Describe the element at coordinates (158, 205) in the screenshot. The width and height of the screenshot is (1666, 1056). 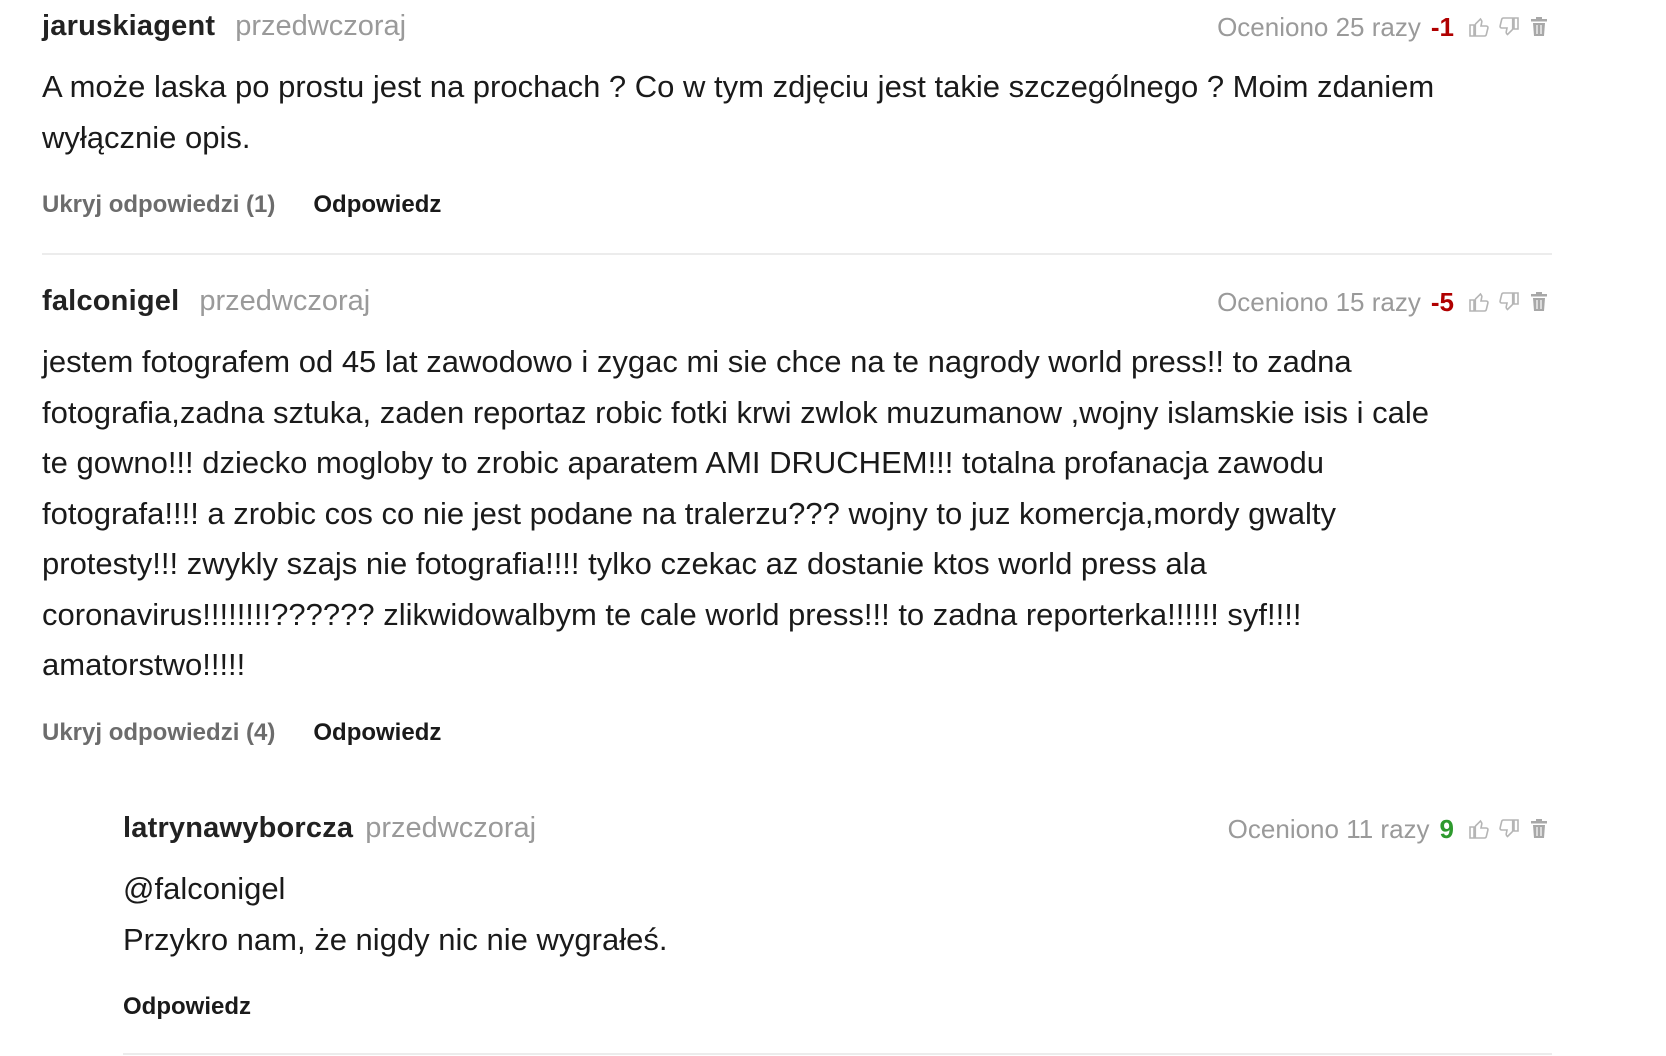
I see `hide-replies-link: Ukryj odpowiedzi (1)` at that location.